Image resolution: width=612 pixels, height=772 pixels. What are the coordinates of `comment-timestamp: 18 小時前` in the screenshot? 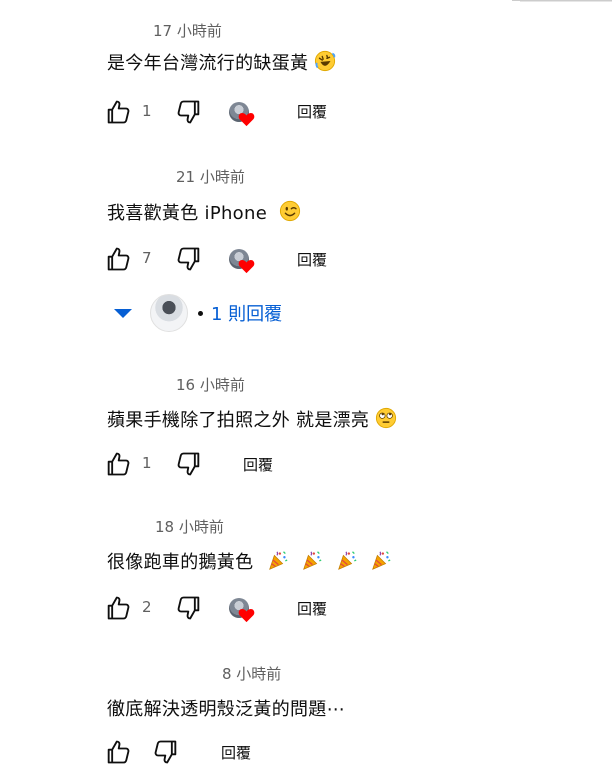 It's located at (189, 526).